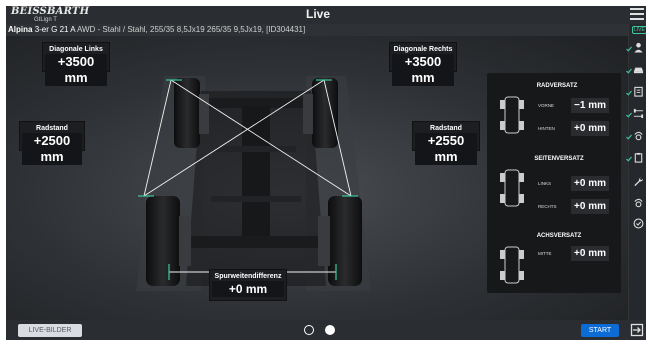 The height and width of the screenshot is (345, 650). What do you see at coordinates (45, 20) in the screenshot?
I see `brand-subtitle: GtLign T` at bounding box center [45, 20].